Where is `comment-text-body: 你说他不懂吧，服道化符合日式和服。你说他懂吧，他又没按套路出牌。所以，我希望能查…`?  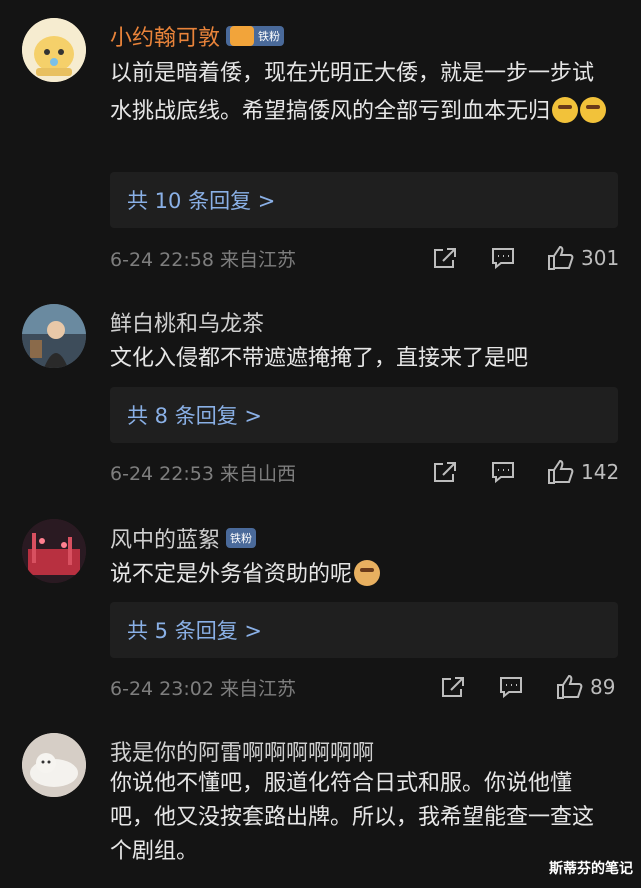
comment-text-body: 你说他不懂吧，服道化符合日式和服。你说他懂吧，他又没按套路出牌。所以，我希望能查… is located at coordinates (352, 817).